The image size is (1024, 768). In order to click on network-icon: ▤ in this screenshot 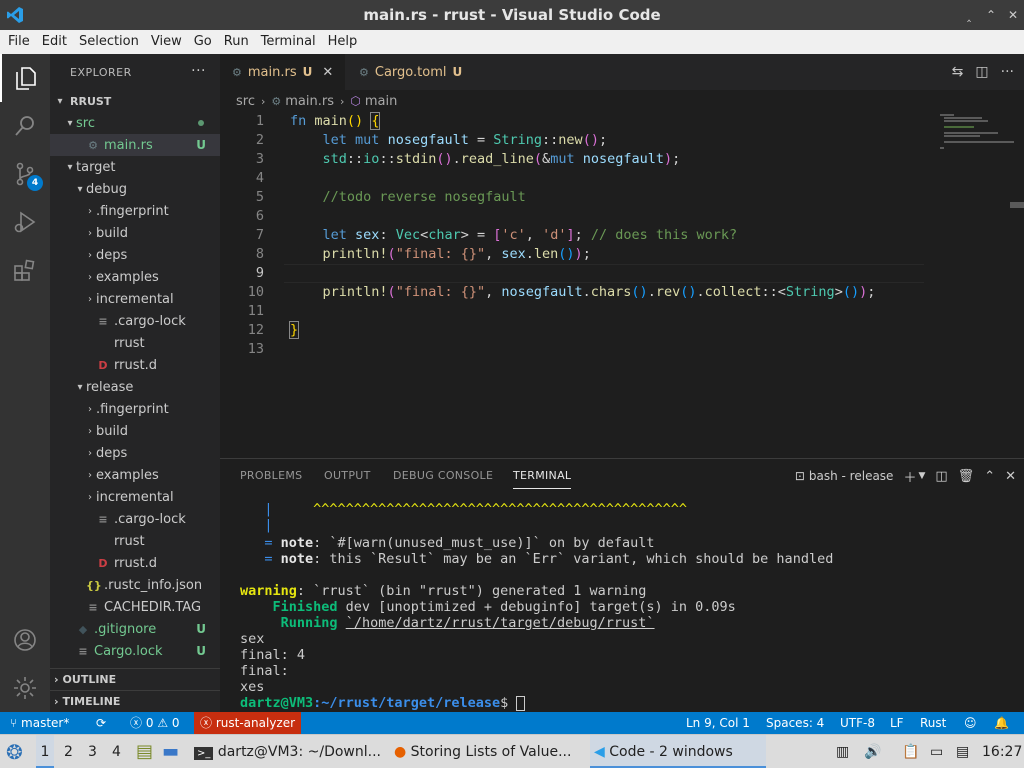, I will do `click(962, 751)`.